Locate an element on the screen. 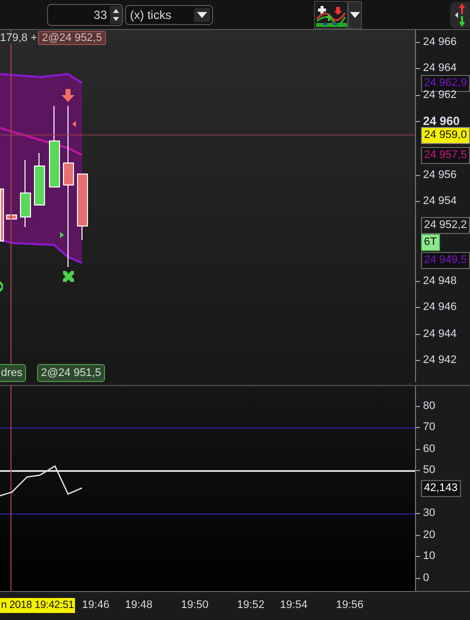 This screenshot has width=470, height=620. time-tick-label: 19:54 is located at coordinates (294, 605).